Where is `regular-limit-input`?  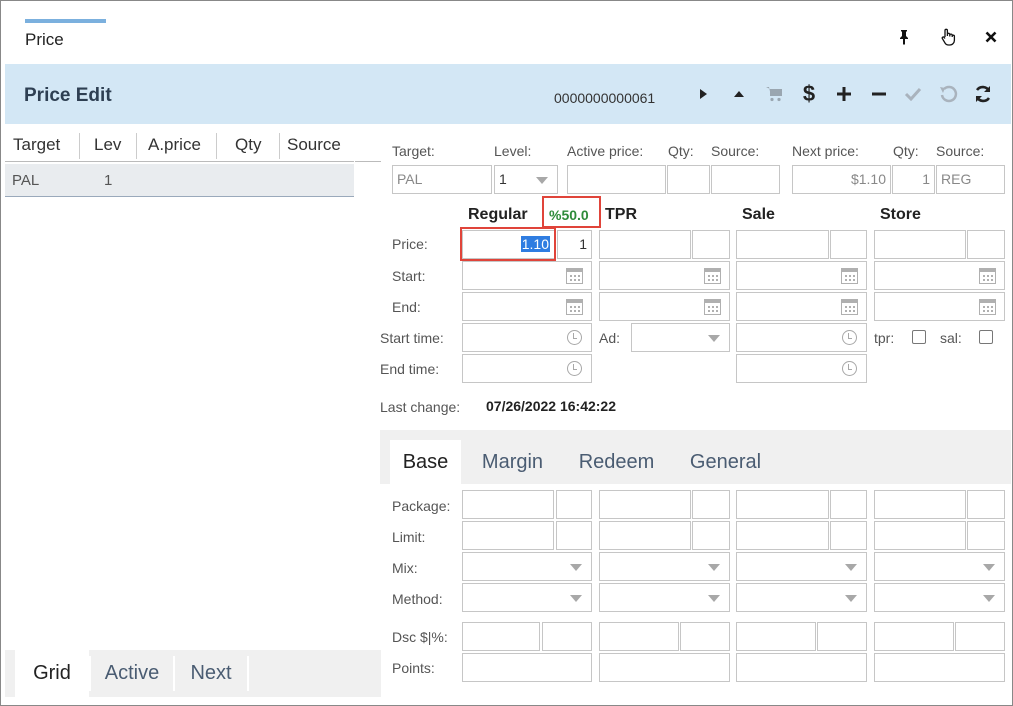 regular-limit-input is located at coordinates (508, 535).